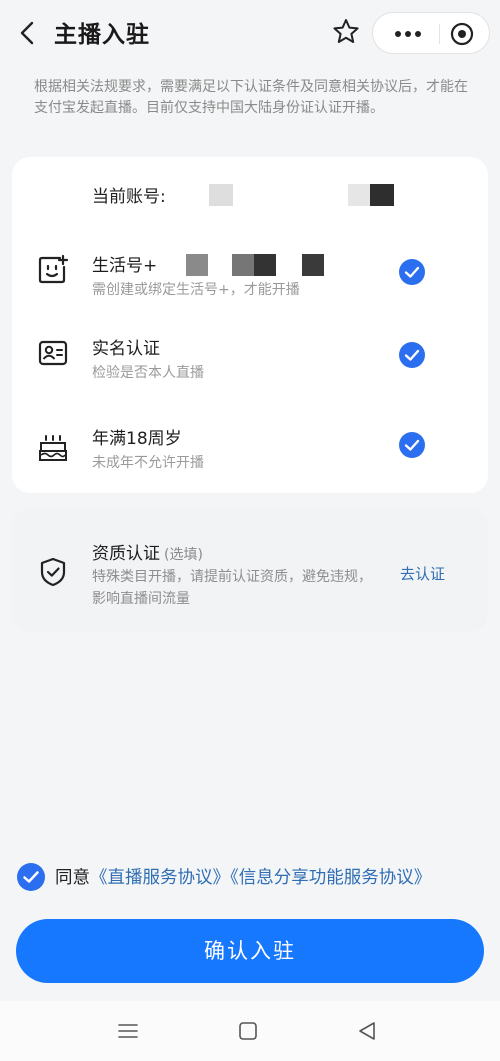 The height and width of the screenshot is (1061, 500). What do you see at coordinates (439, 34) in the screenshot?
I see `capsule-divider` at bounding box center [439, 34].